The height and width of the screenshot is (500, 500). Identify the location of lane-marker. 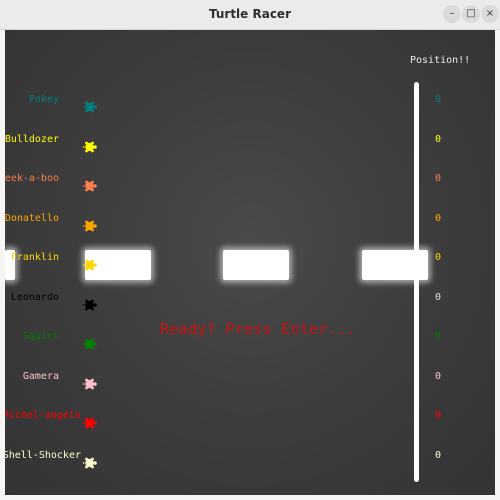
(256, 265).